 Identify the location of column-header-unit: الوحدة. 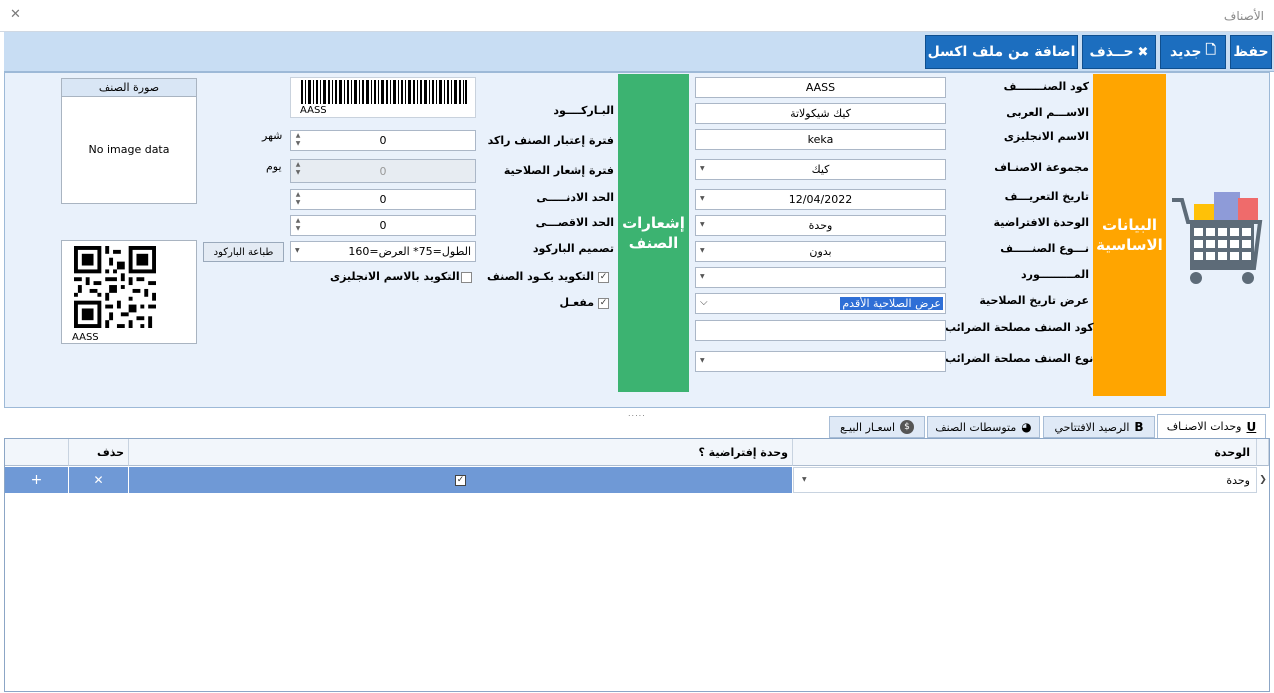
(1025, 452).